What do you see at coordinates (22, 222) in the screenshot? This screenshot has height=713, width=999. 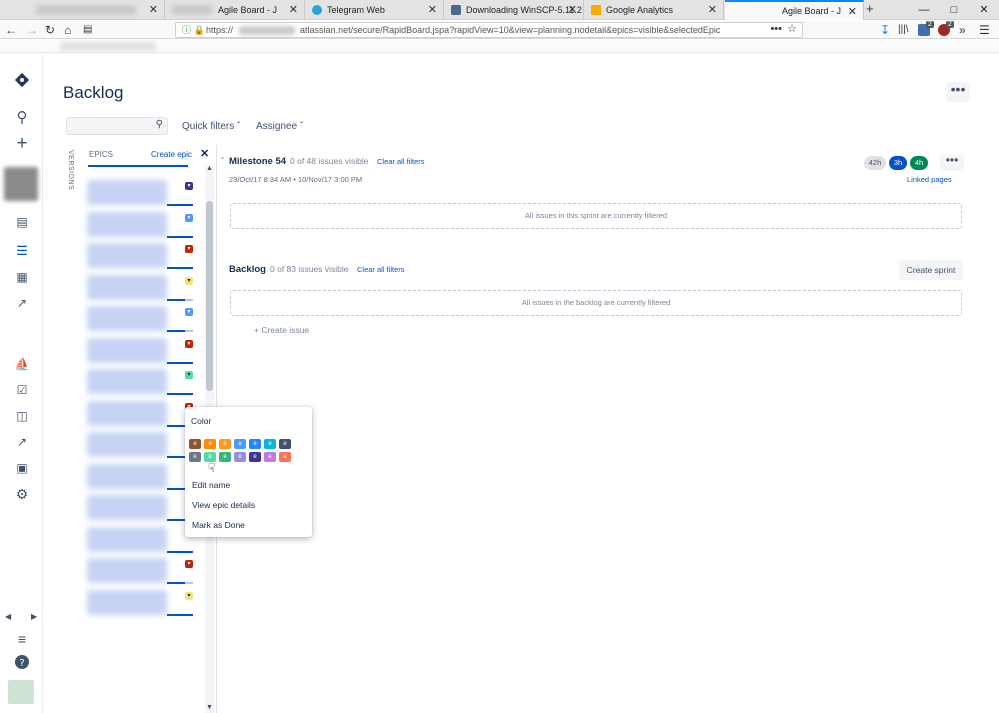 I see `board-icon: ▤` at bounding box center [22, 222].